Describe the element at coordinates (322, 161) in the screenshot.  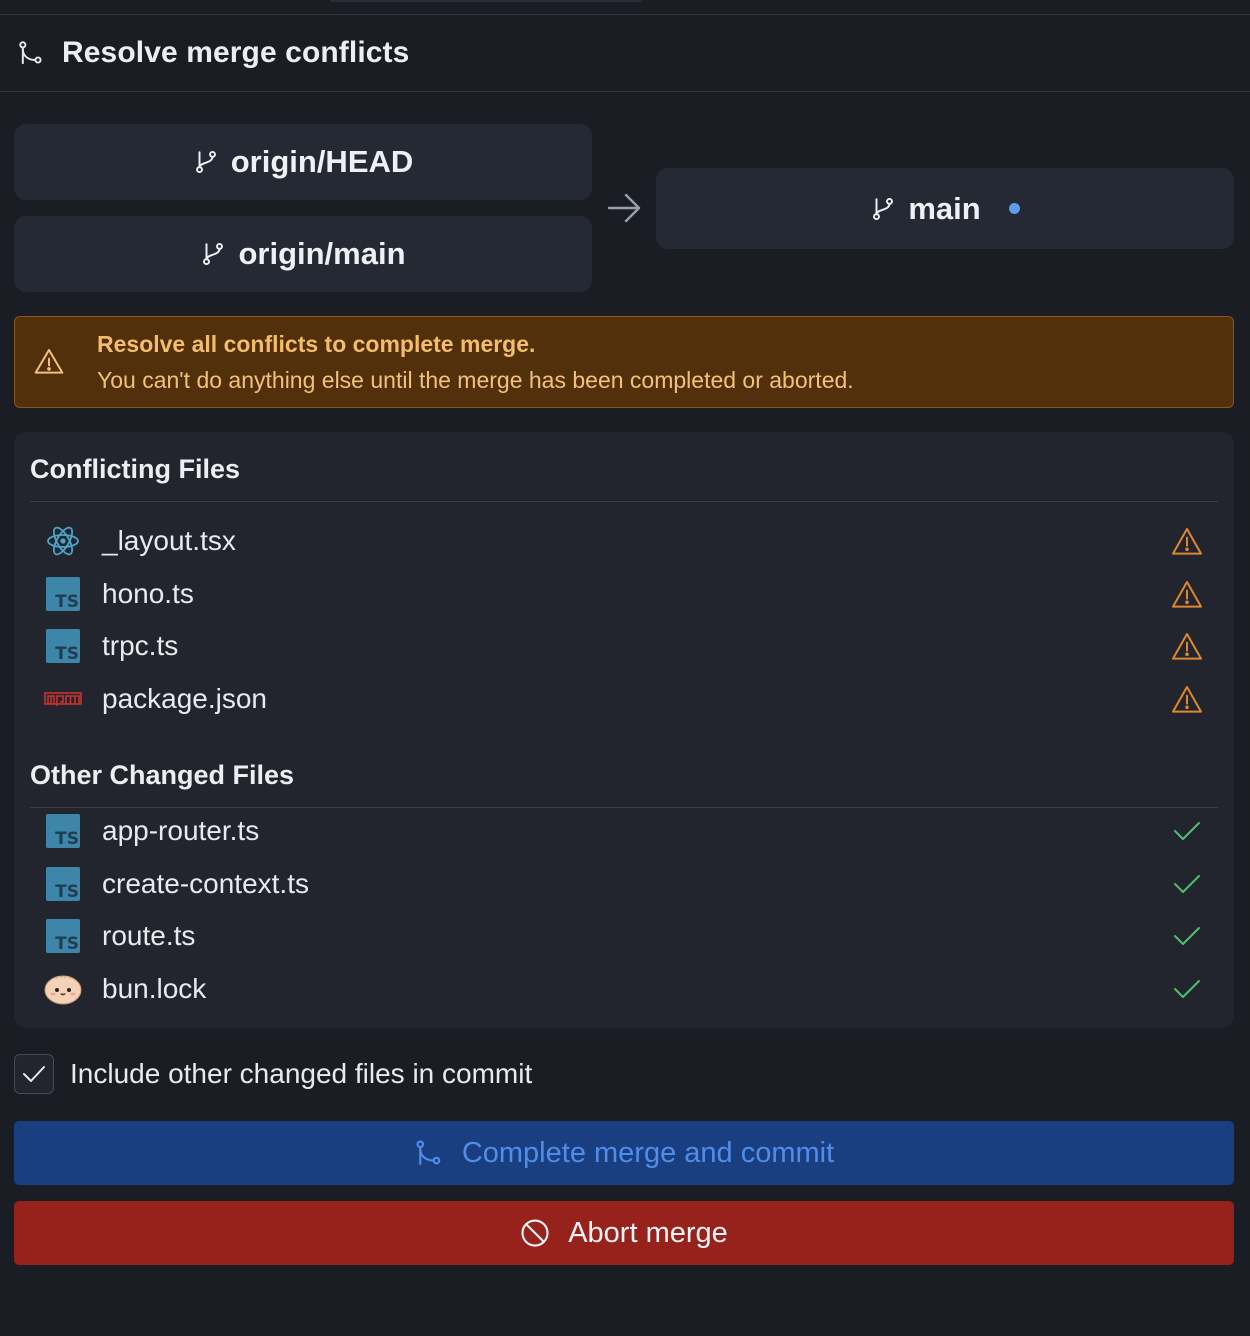
I see `branch-label: origin/HEAD` at that location.